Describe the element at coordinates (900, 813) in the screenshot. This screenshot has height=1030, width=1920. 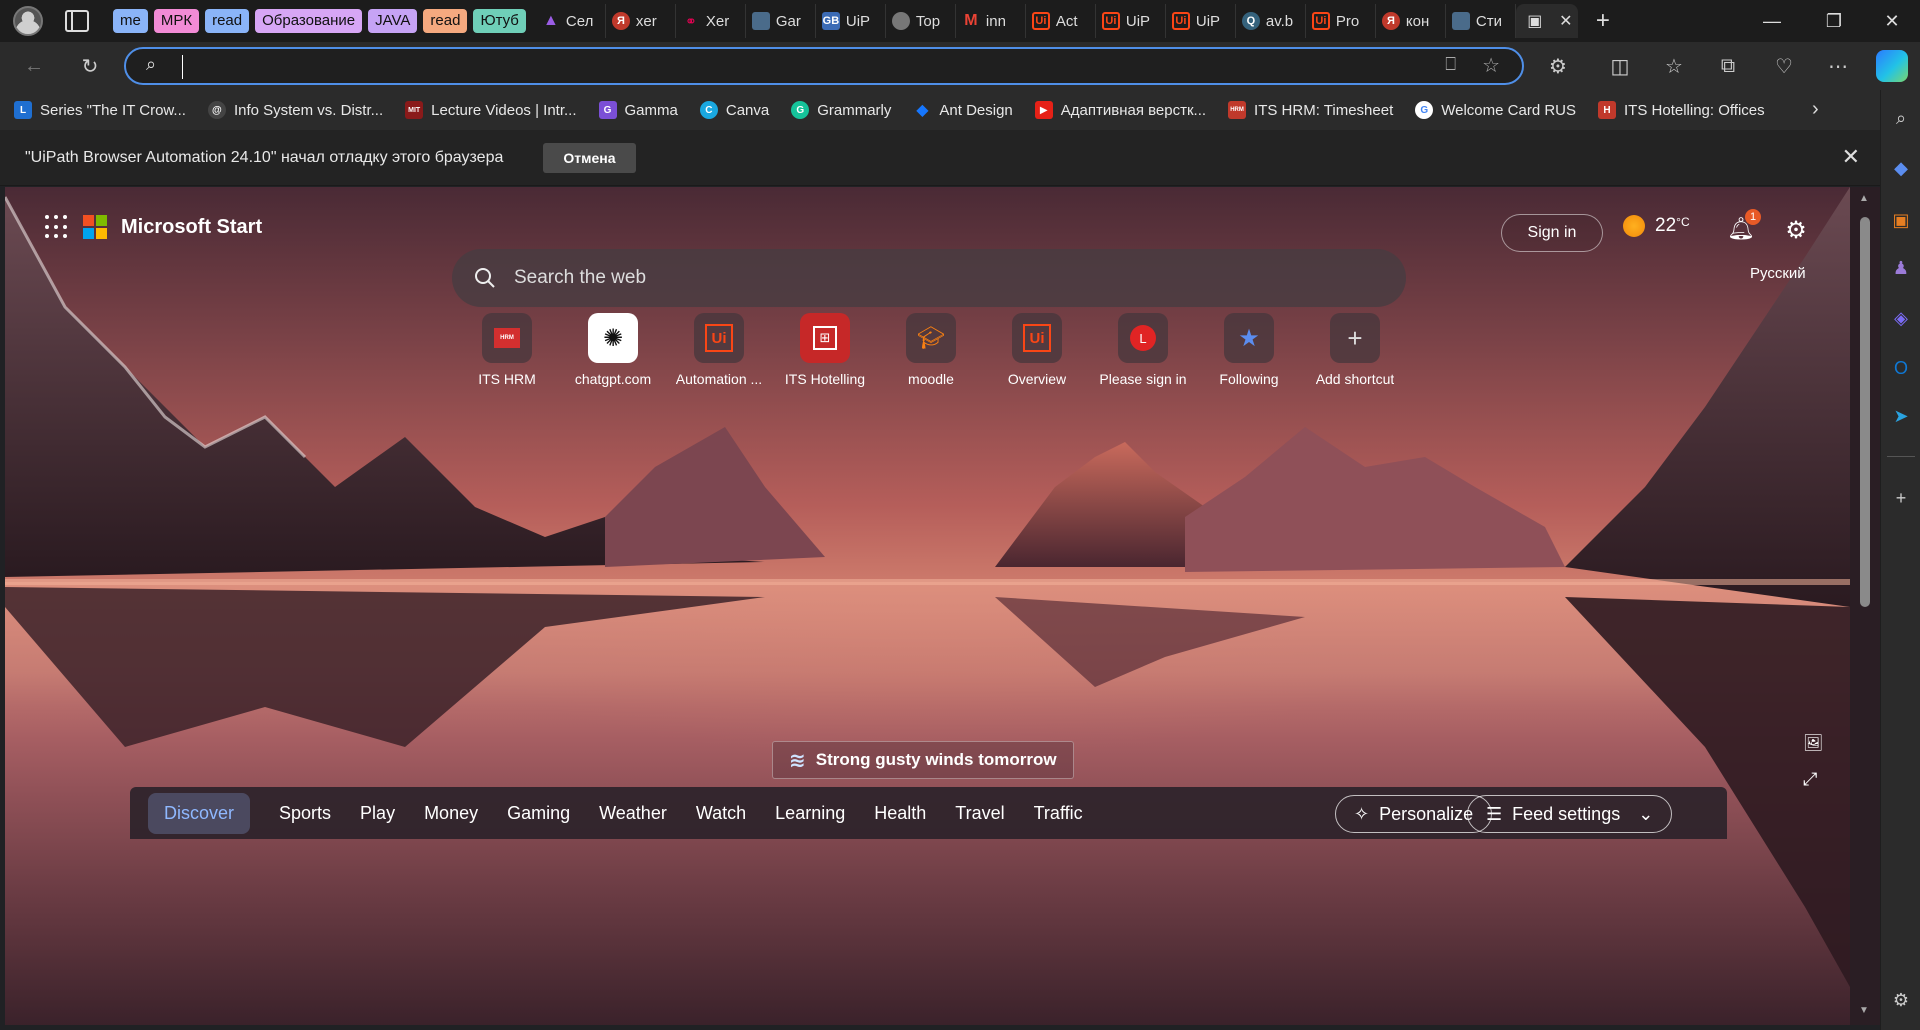
I see `feed-tab-health: Health` at that location.